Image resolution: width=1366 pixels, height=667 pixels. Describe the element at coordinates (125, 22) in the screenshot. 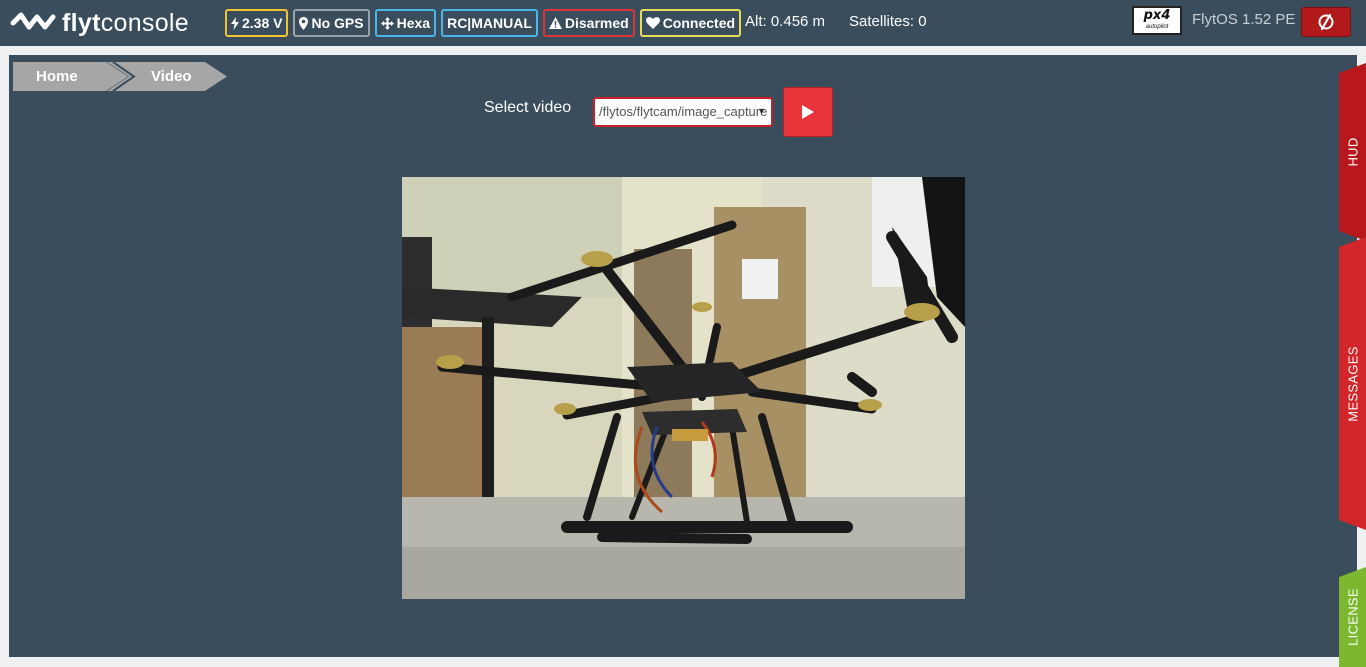

I see `logo-text: flytconsole` at that location.